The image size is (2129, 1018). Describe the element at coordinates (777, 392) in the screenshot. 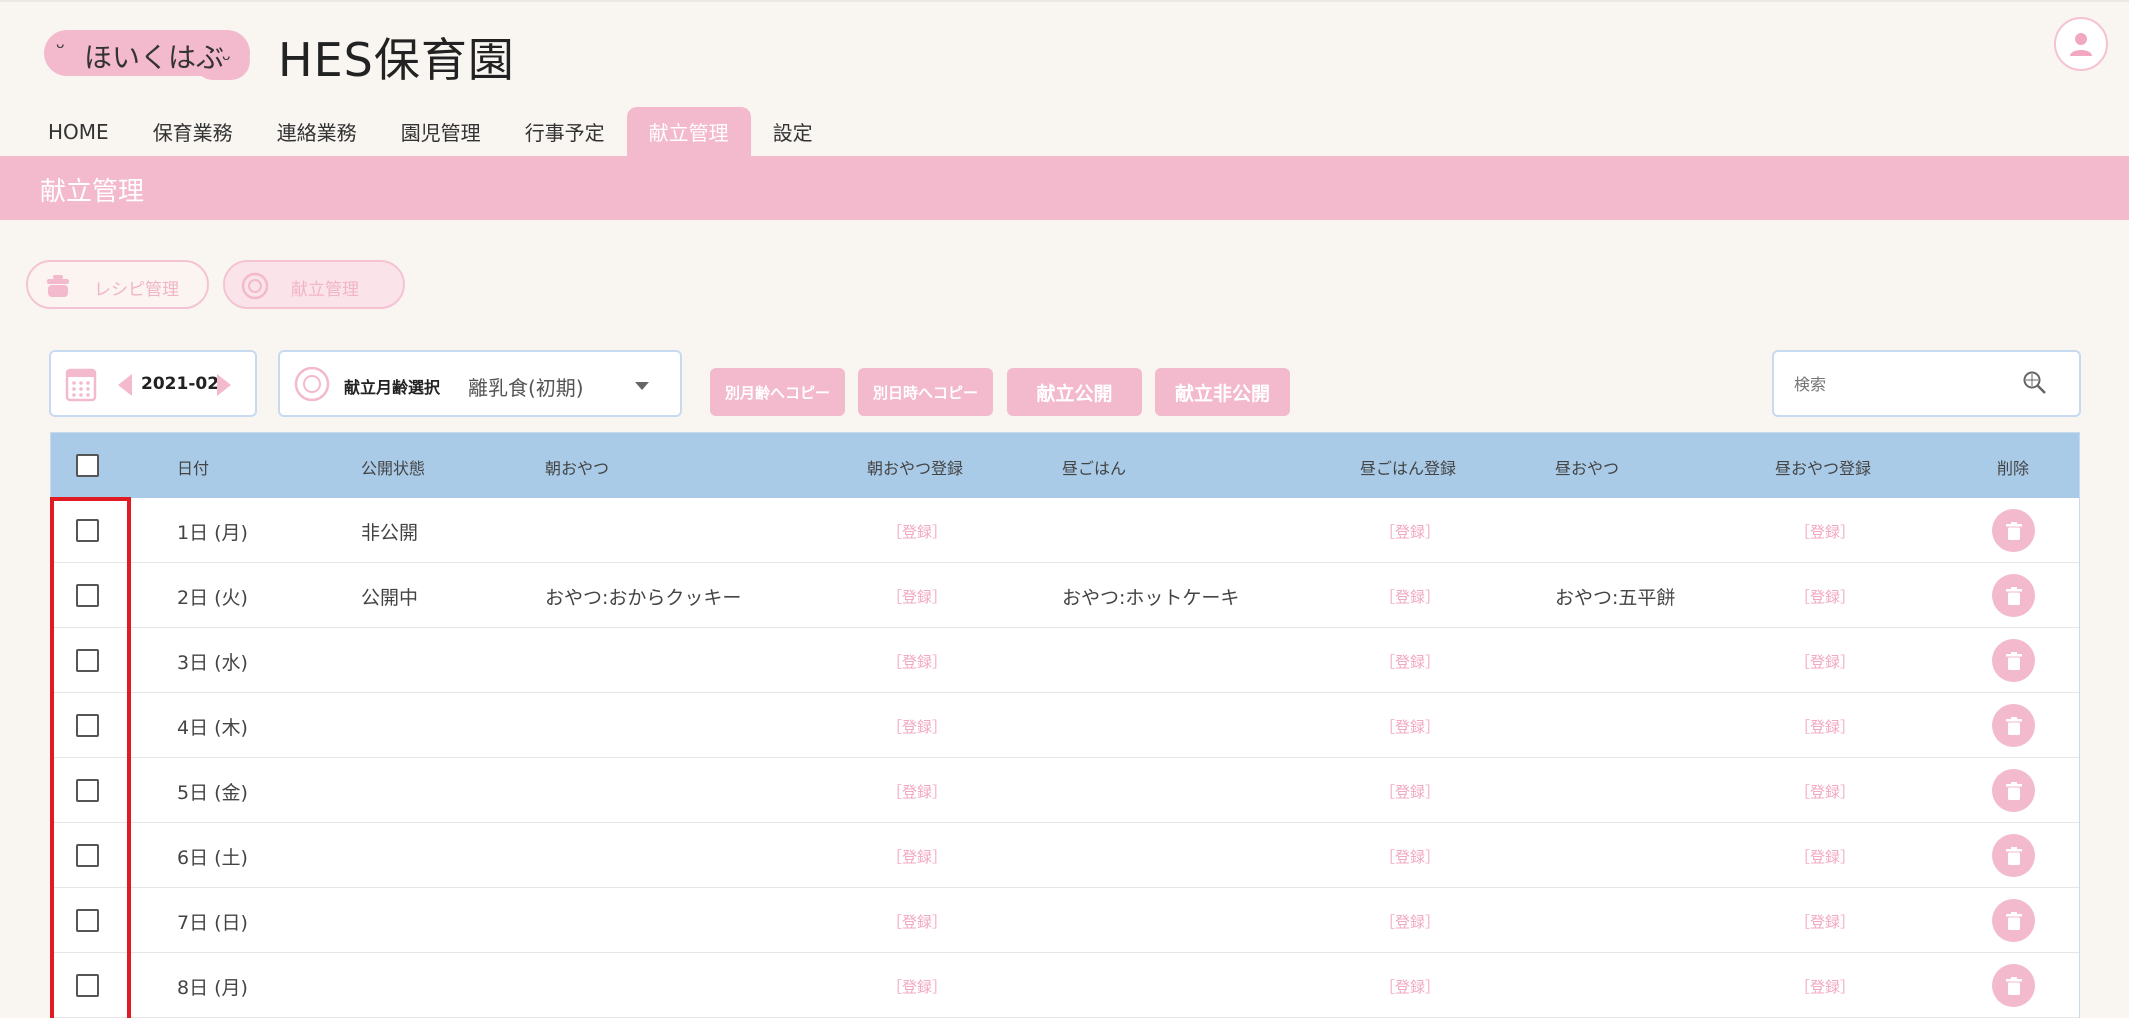

I see `copy-to-other-age-button: 別月齢へコピー` at that location.